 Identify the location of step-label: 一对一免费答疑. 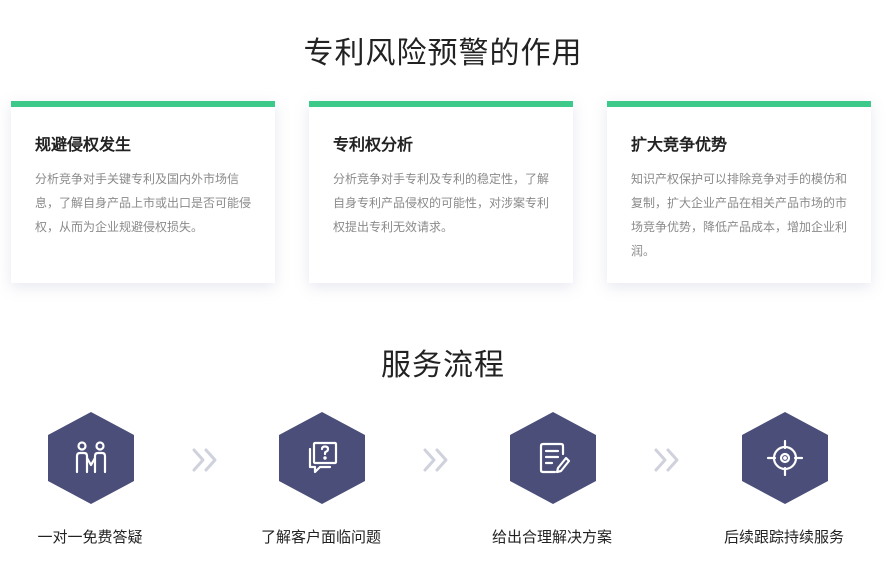
(90, 537).